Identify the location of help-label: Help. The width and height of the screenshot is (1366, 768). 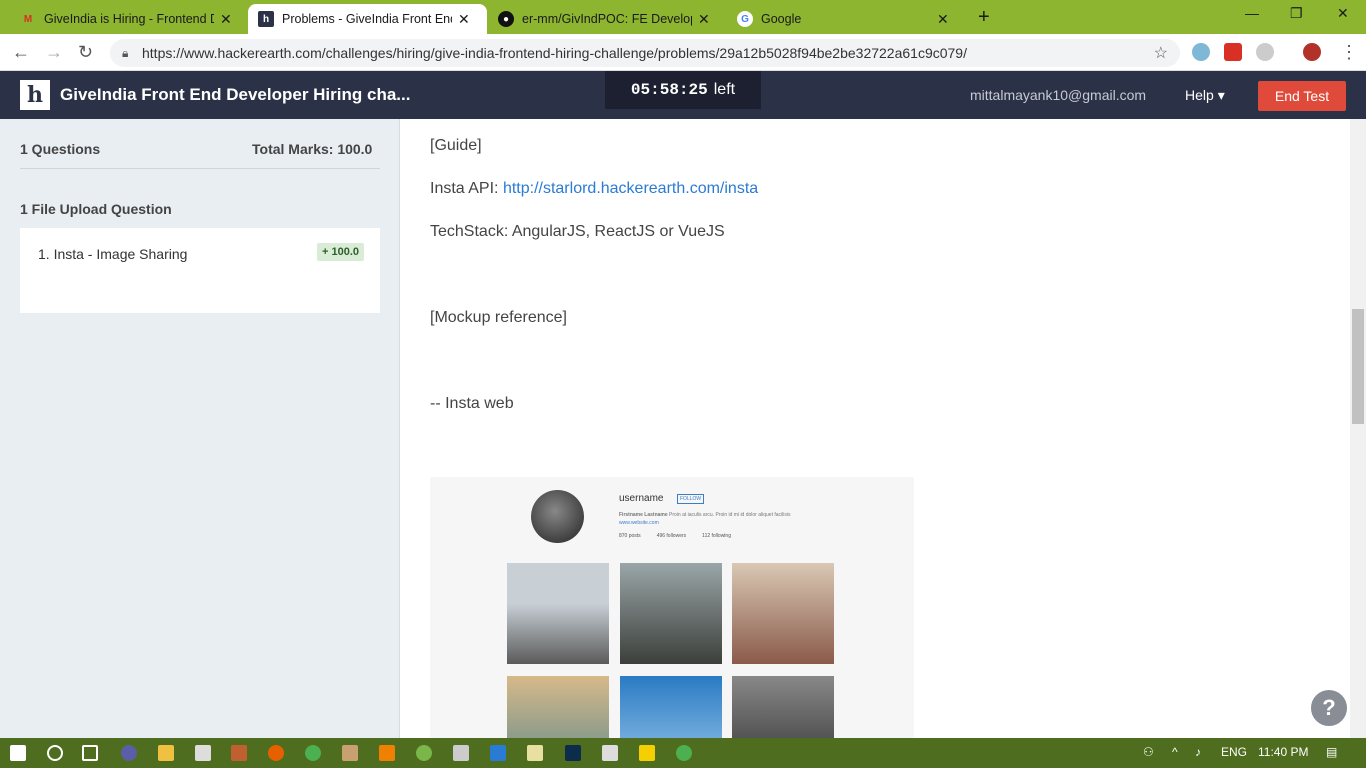
(1199, 95).